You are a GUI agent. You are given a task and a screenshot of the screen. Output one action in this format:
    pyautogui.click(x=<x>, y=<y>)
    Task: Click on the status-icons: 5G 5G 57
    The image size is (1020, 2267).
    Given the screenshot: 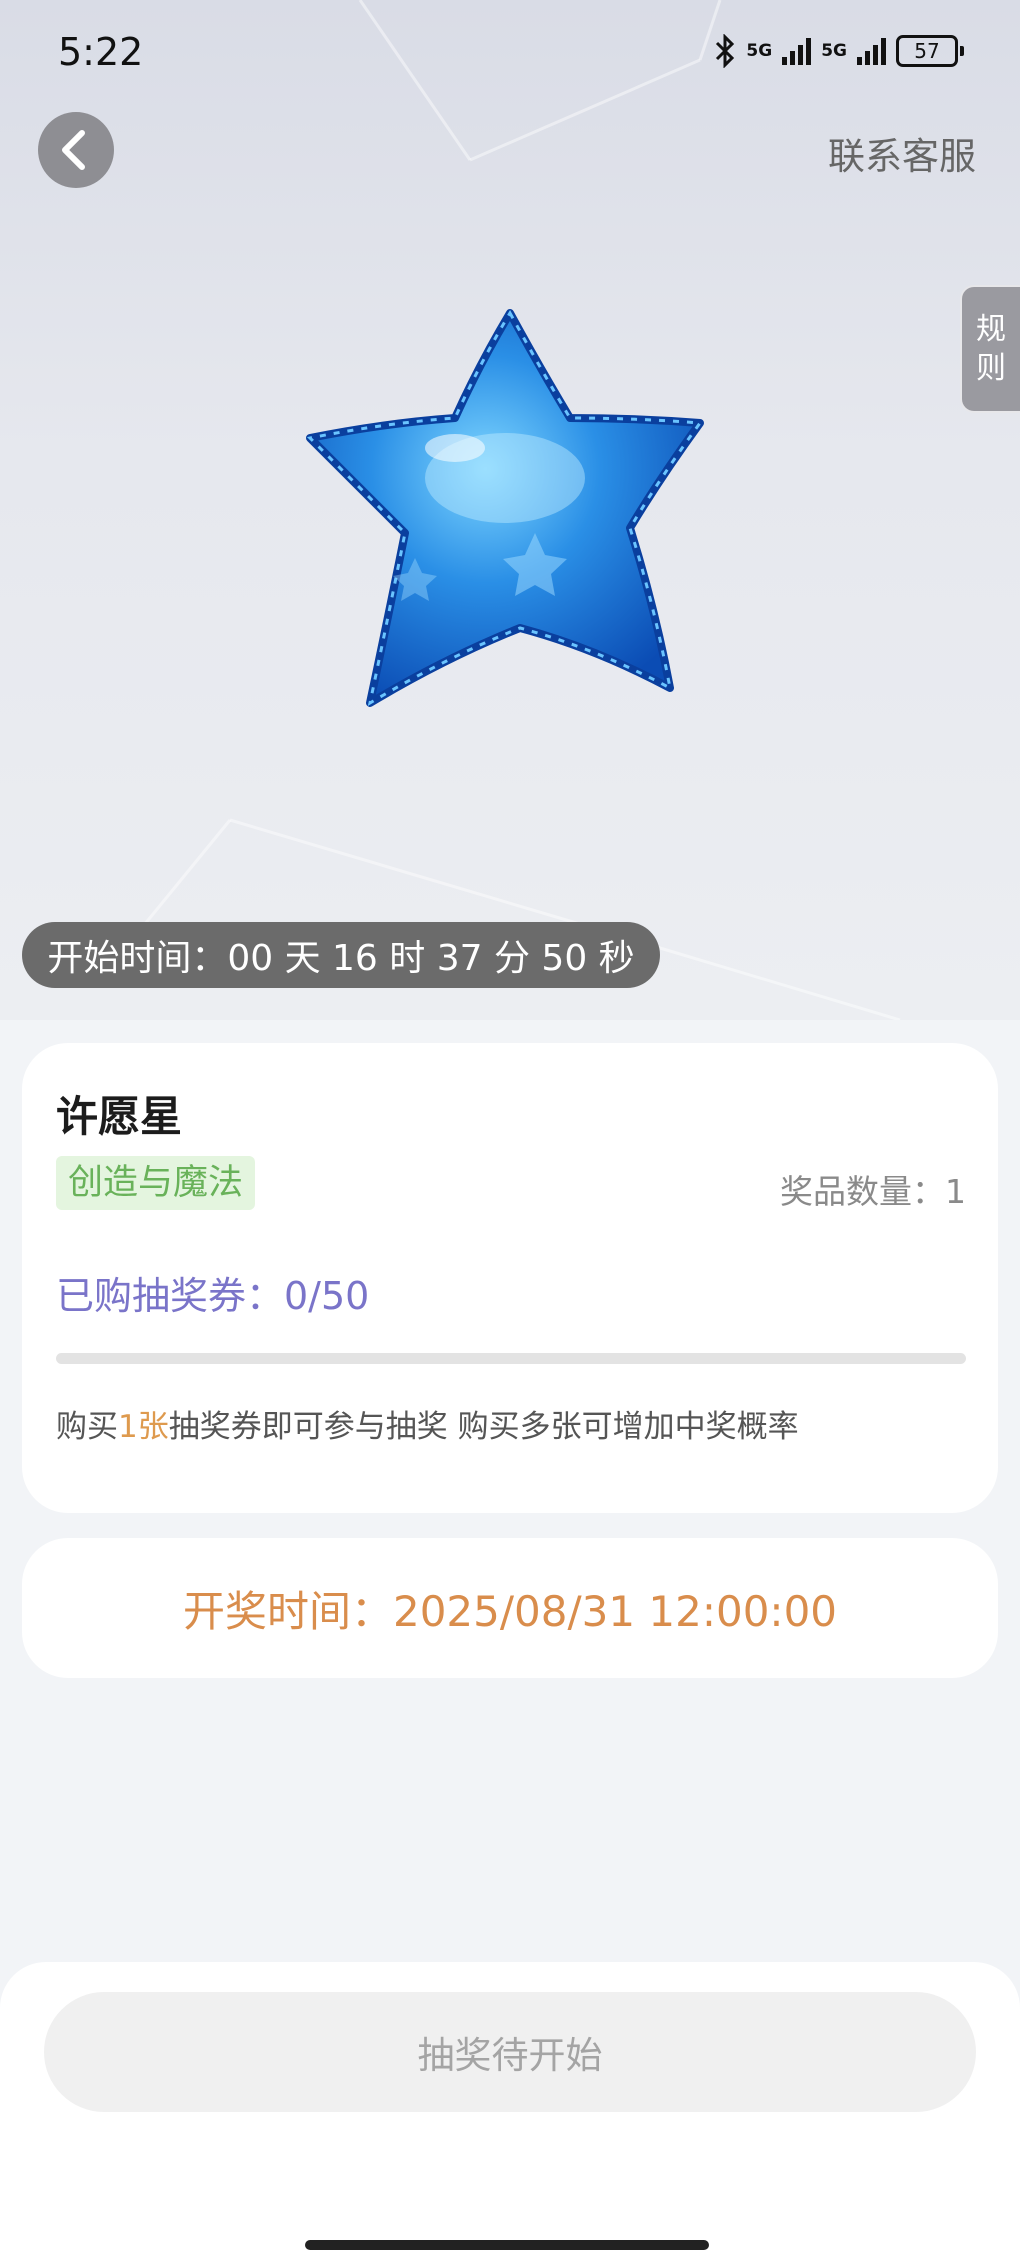 What is the action you would take?
    pyautogui.click(x=839, y=51)
    